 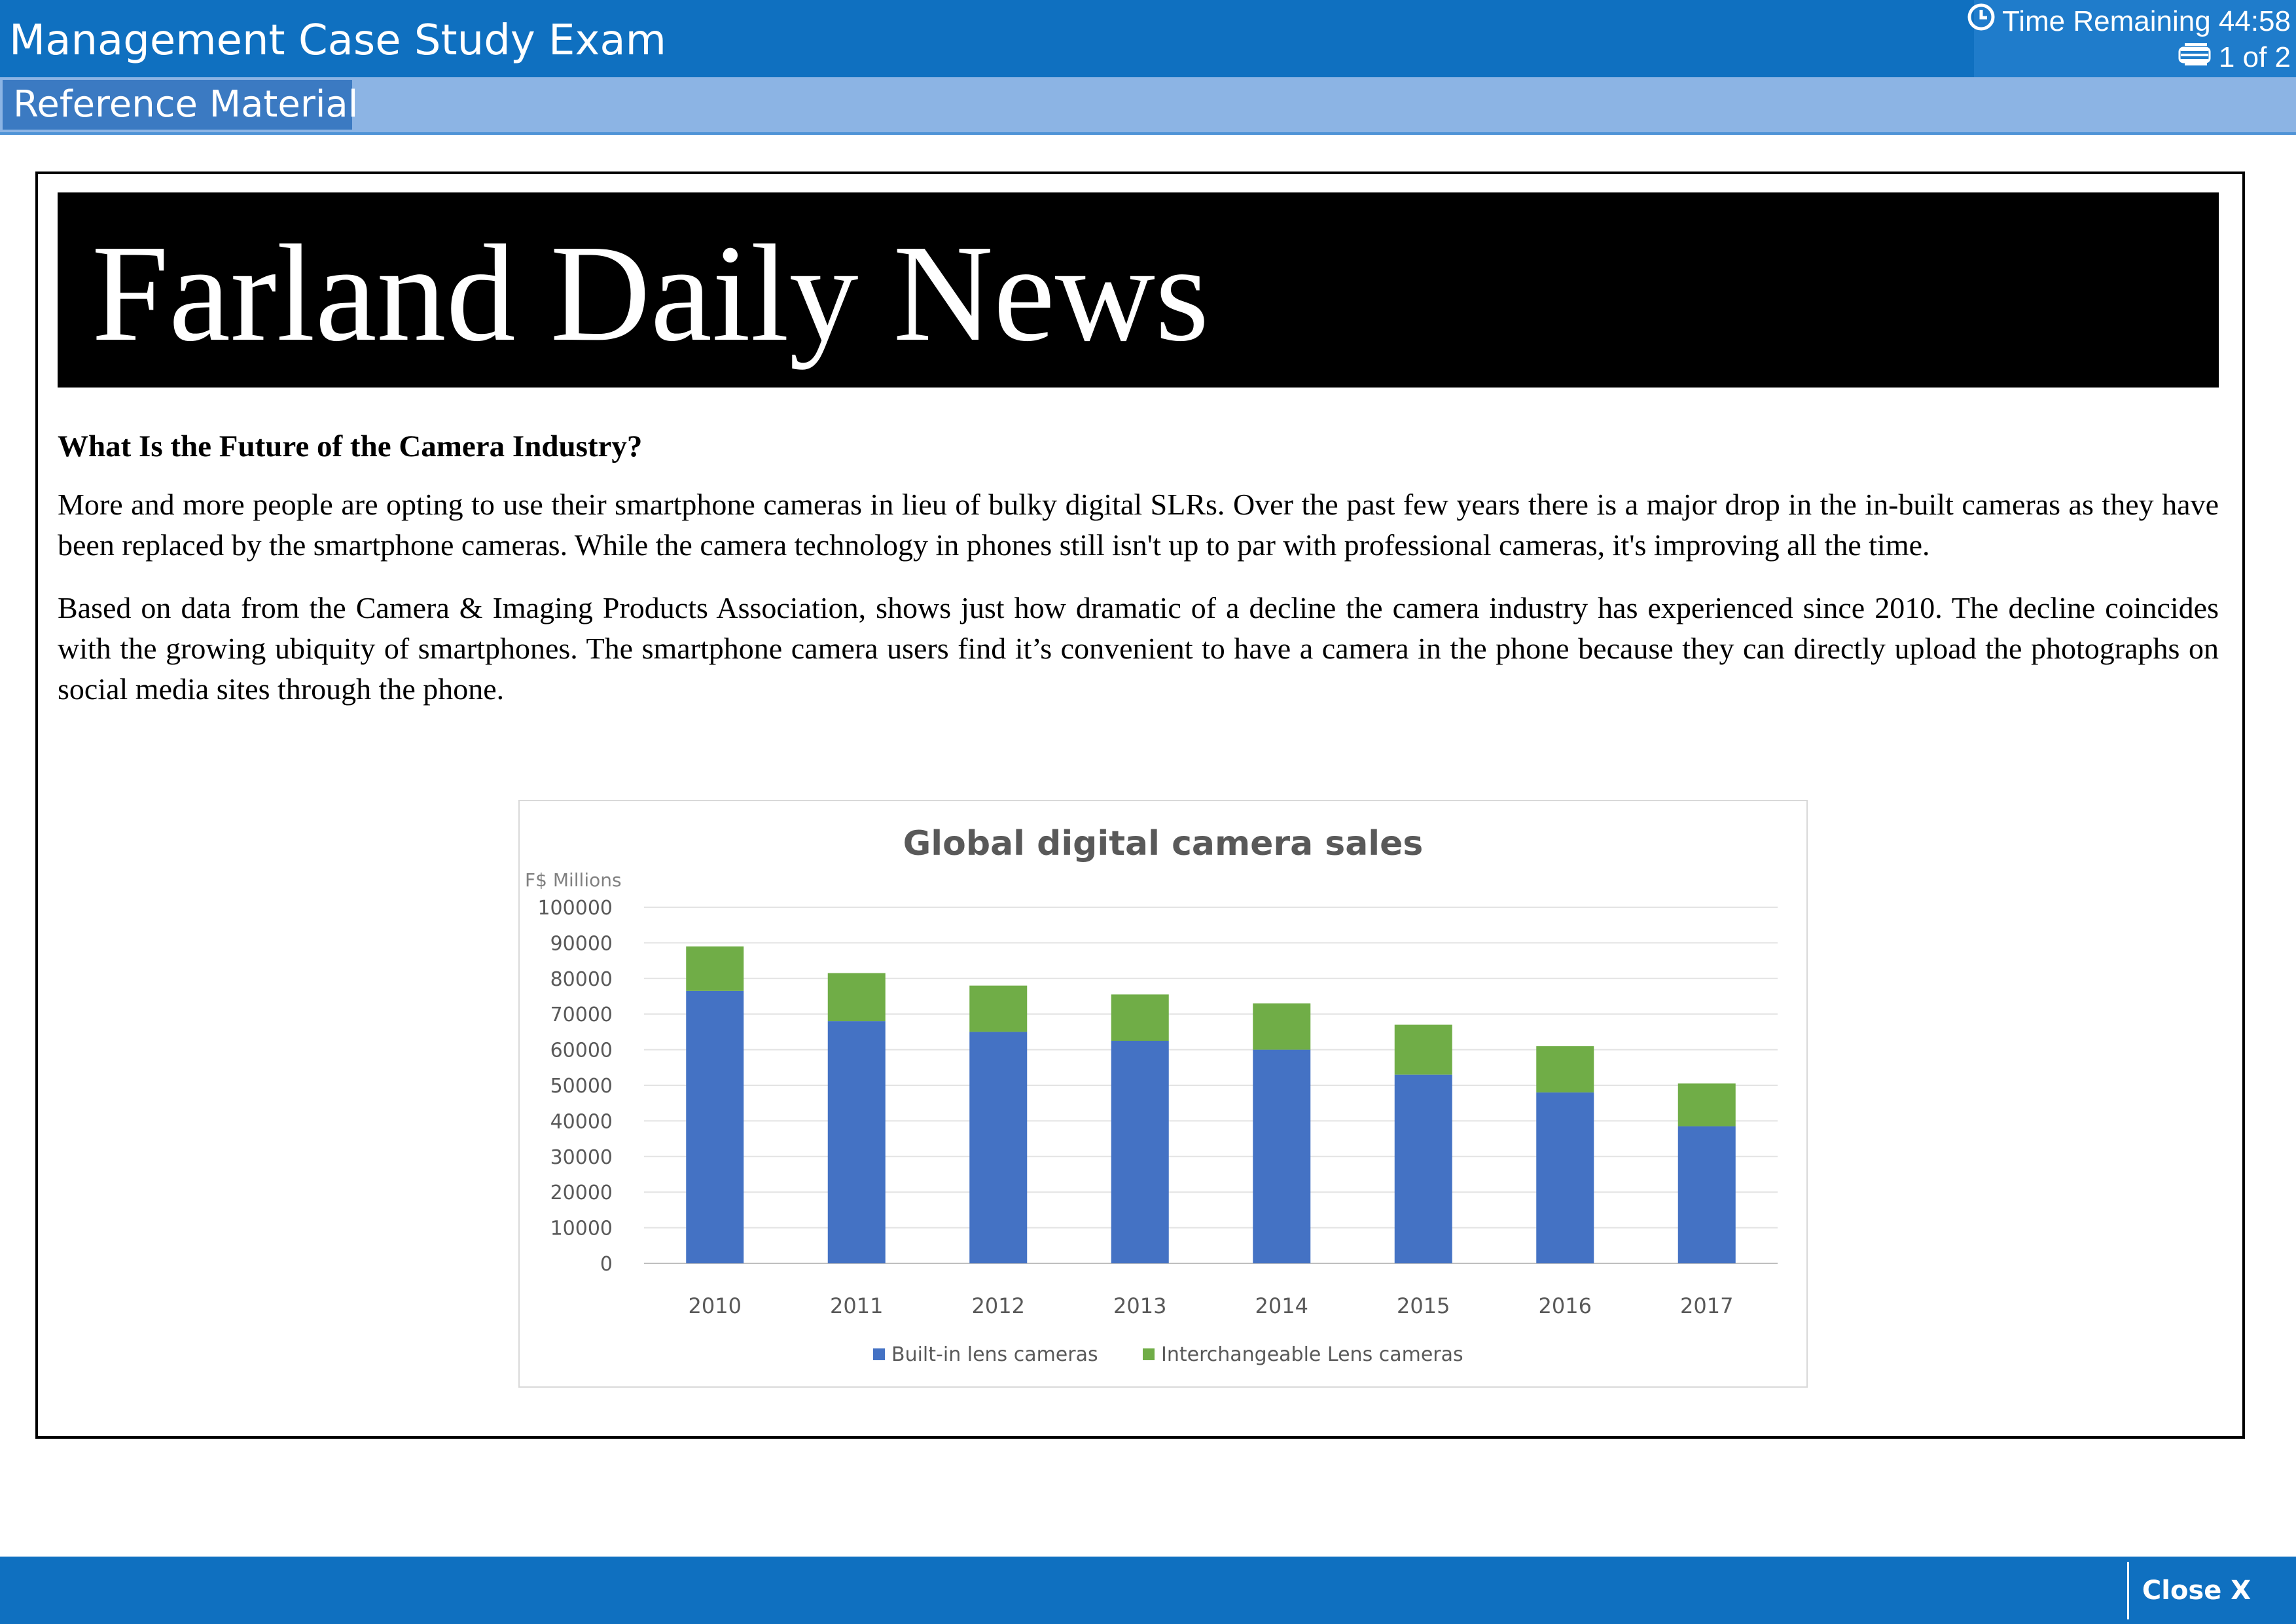 I want to click on tab-reference-material: Reference Material, so click(x=180, y=105).